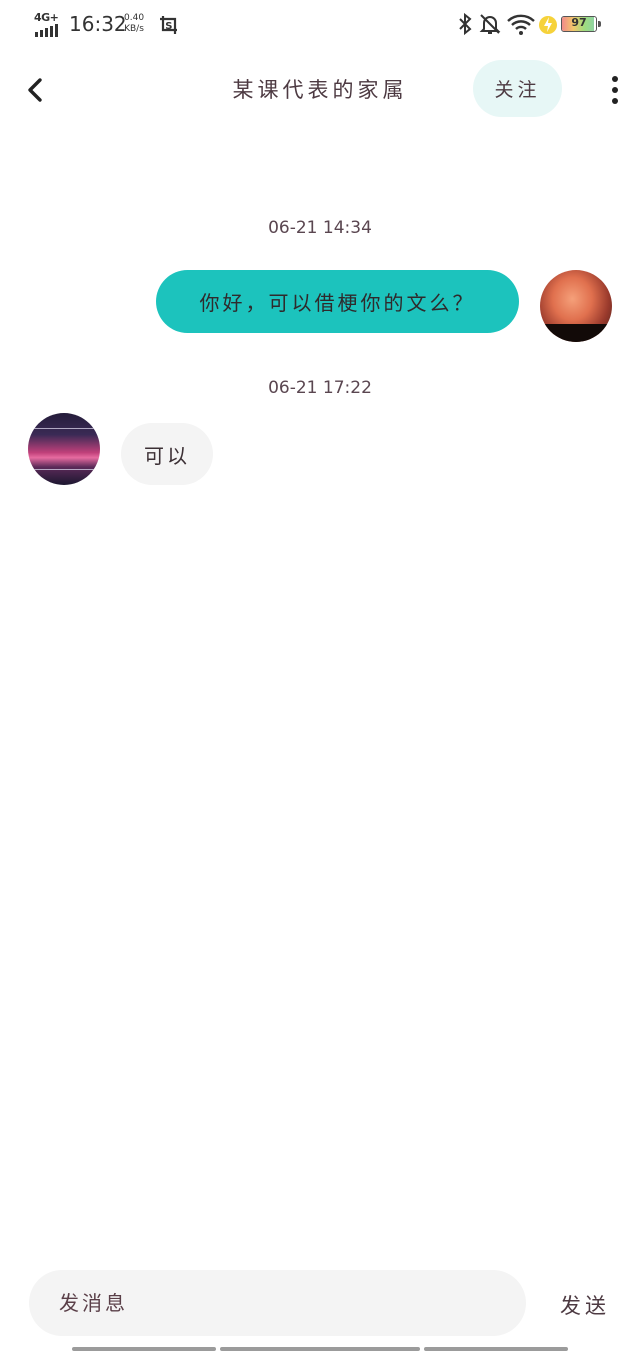 The image size is (640, 1351). Describe the element at coordinates (337, 301) in the screenshot. I see `outgoing-message: 你好，可以借梗你的文么？` at that location.